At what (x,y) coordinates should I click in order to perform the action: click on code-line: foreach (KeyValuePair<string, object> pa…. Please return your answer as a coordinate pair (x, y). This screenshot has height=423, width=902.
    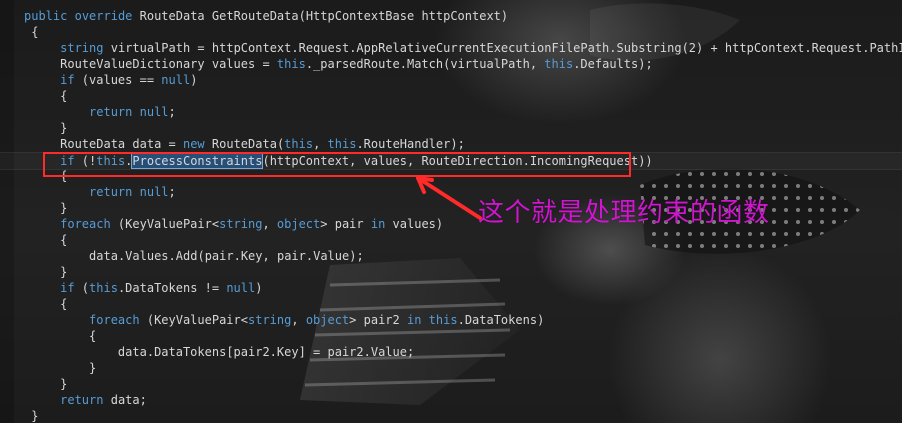
    Looking at the image, I should click on (451, 320).